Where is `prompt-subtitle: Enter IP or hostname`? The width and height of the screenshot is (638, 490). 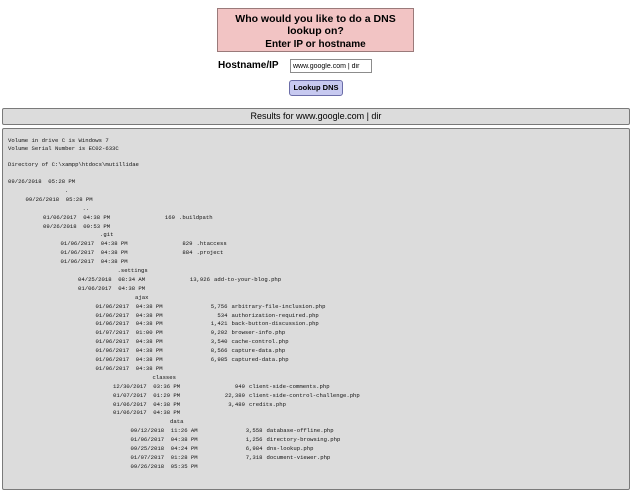
prompt-subtitle: Enter IP or hostname is located at coordinates (315, 44).